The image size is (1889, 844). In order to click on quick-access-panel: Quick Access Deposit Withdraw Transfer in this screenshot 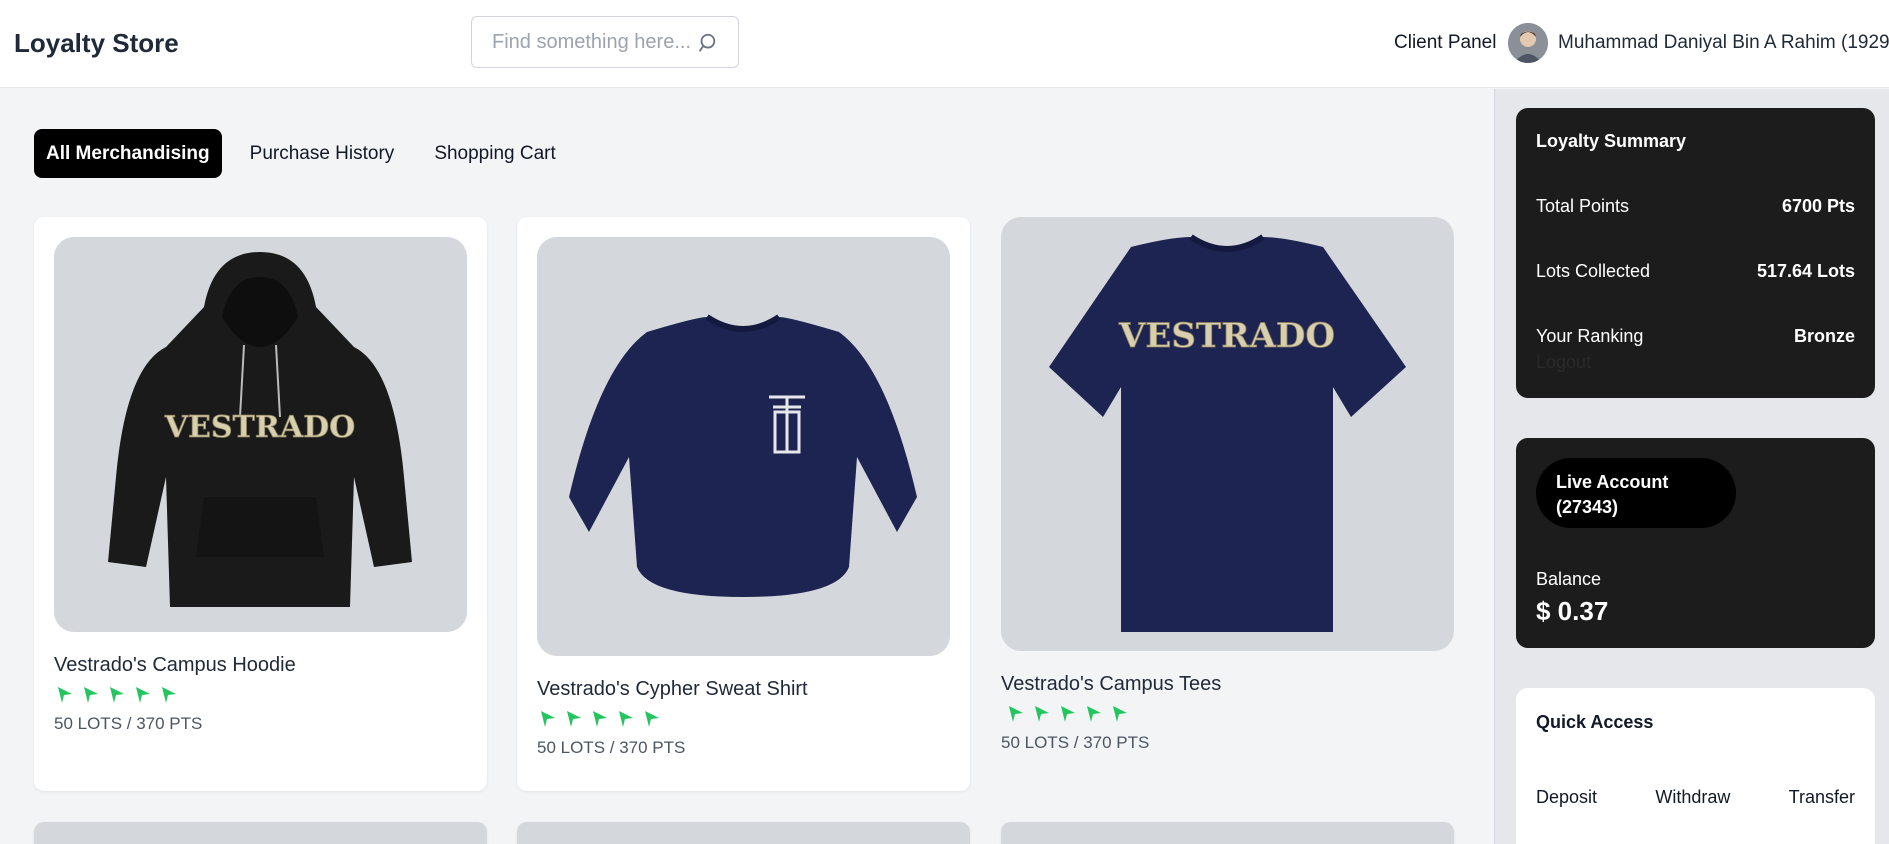, I will do `click(1695, 766)`.